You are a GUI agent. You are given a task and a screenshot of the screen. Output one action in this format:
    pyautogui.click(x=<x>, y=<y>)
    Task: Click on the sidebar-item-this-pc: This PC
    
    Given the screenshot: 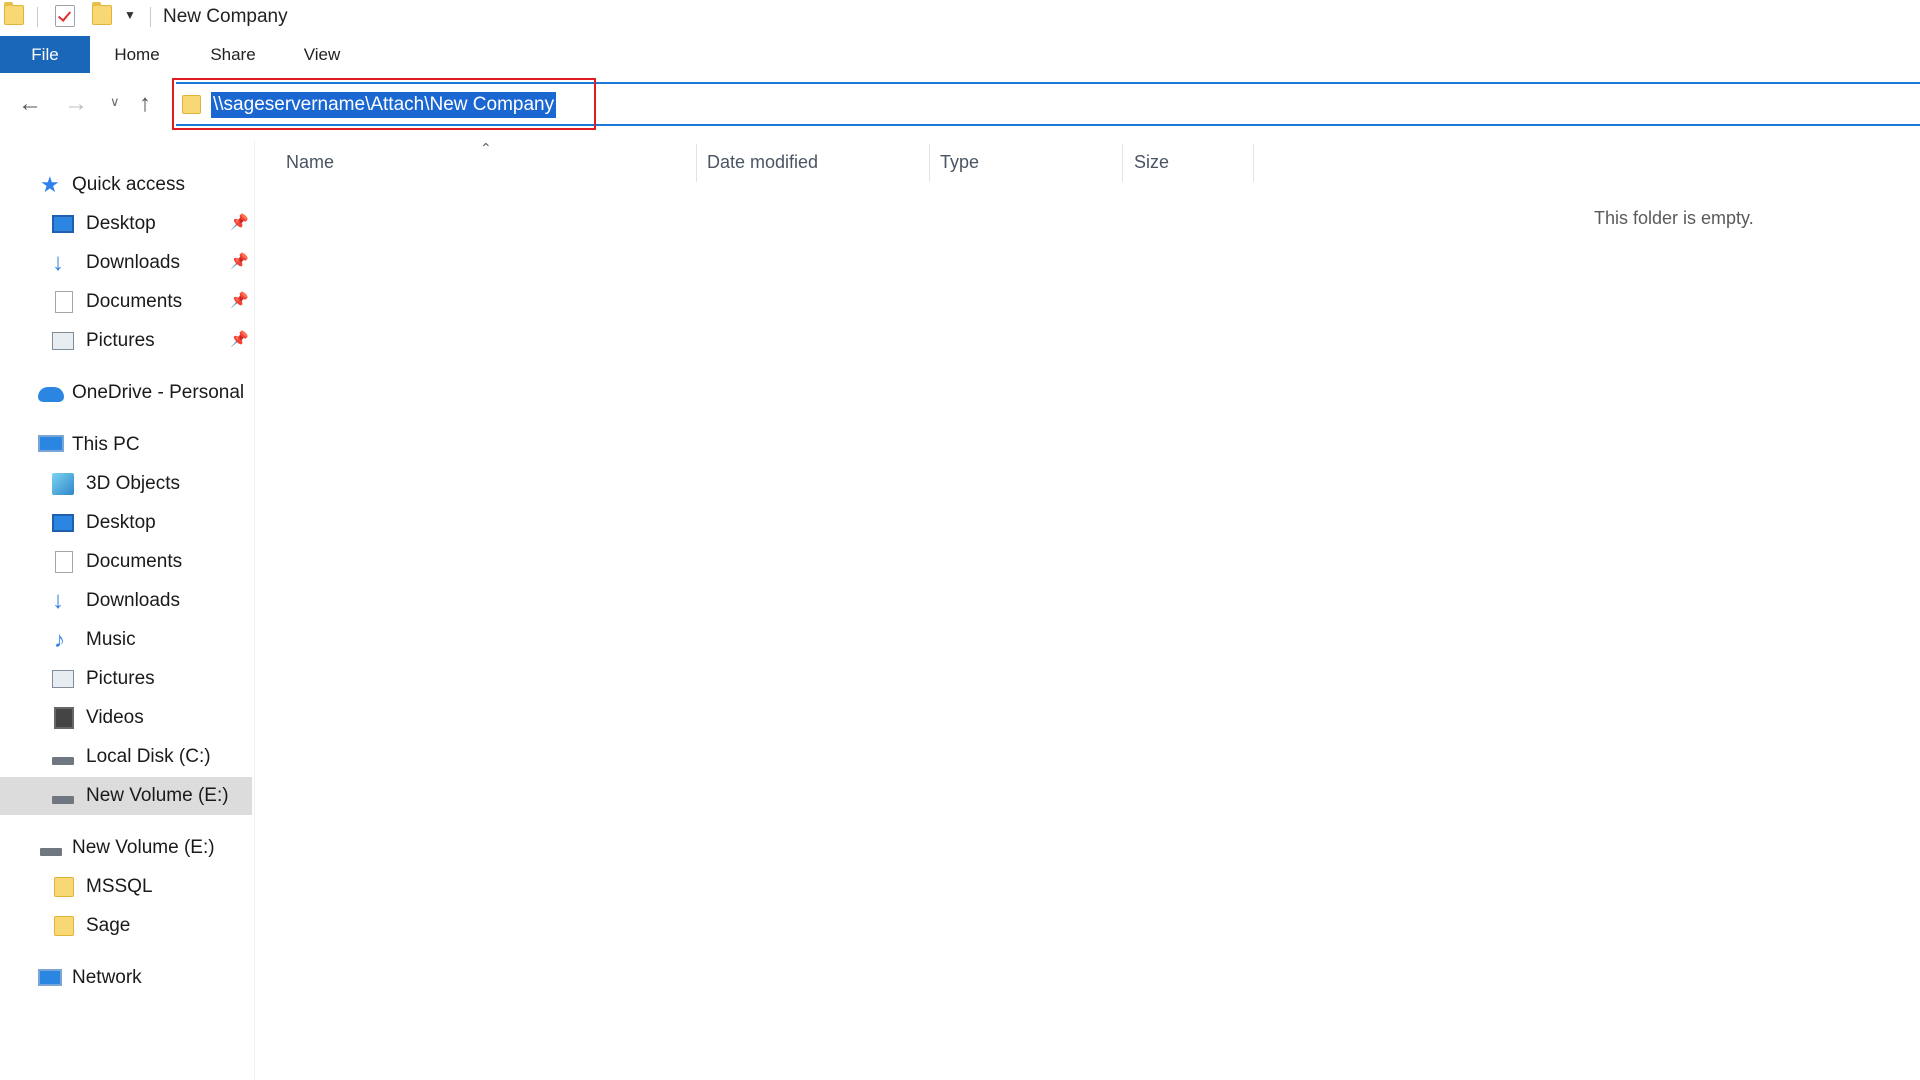 What is the action you would take?
    pyautogui.click(x=126, y=445)
    